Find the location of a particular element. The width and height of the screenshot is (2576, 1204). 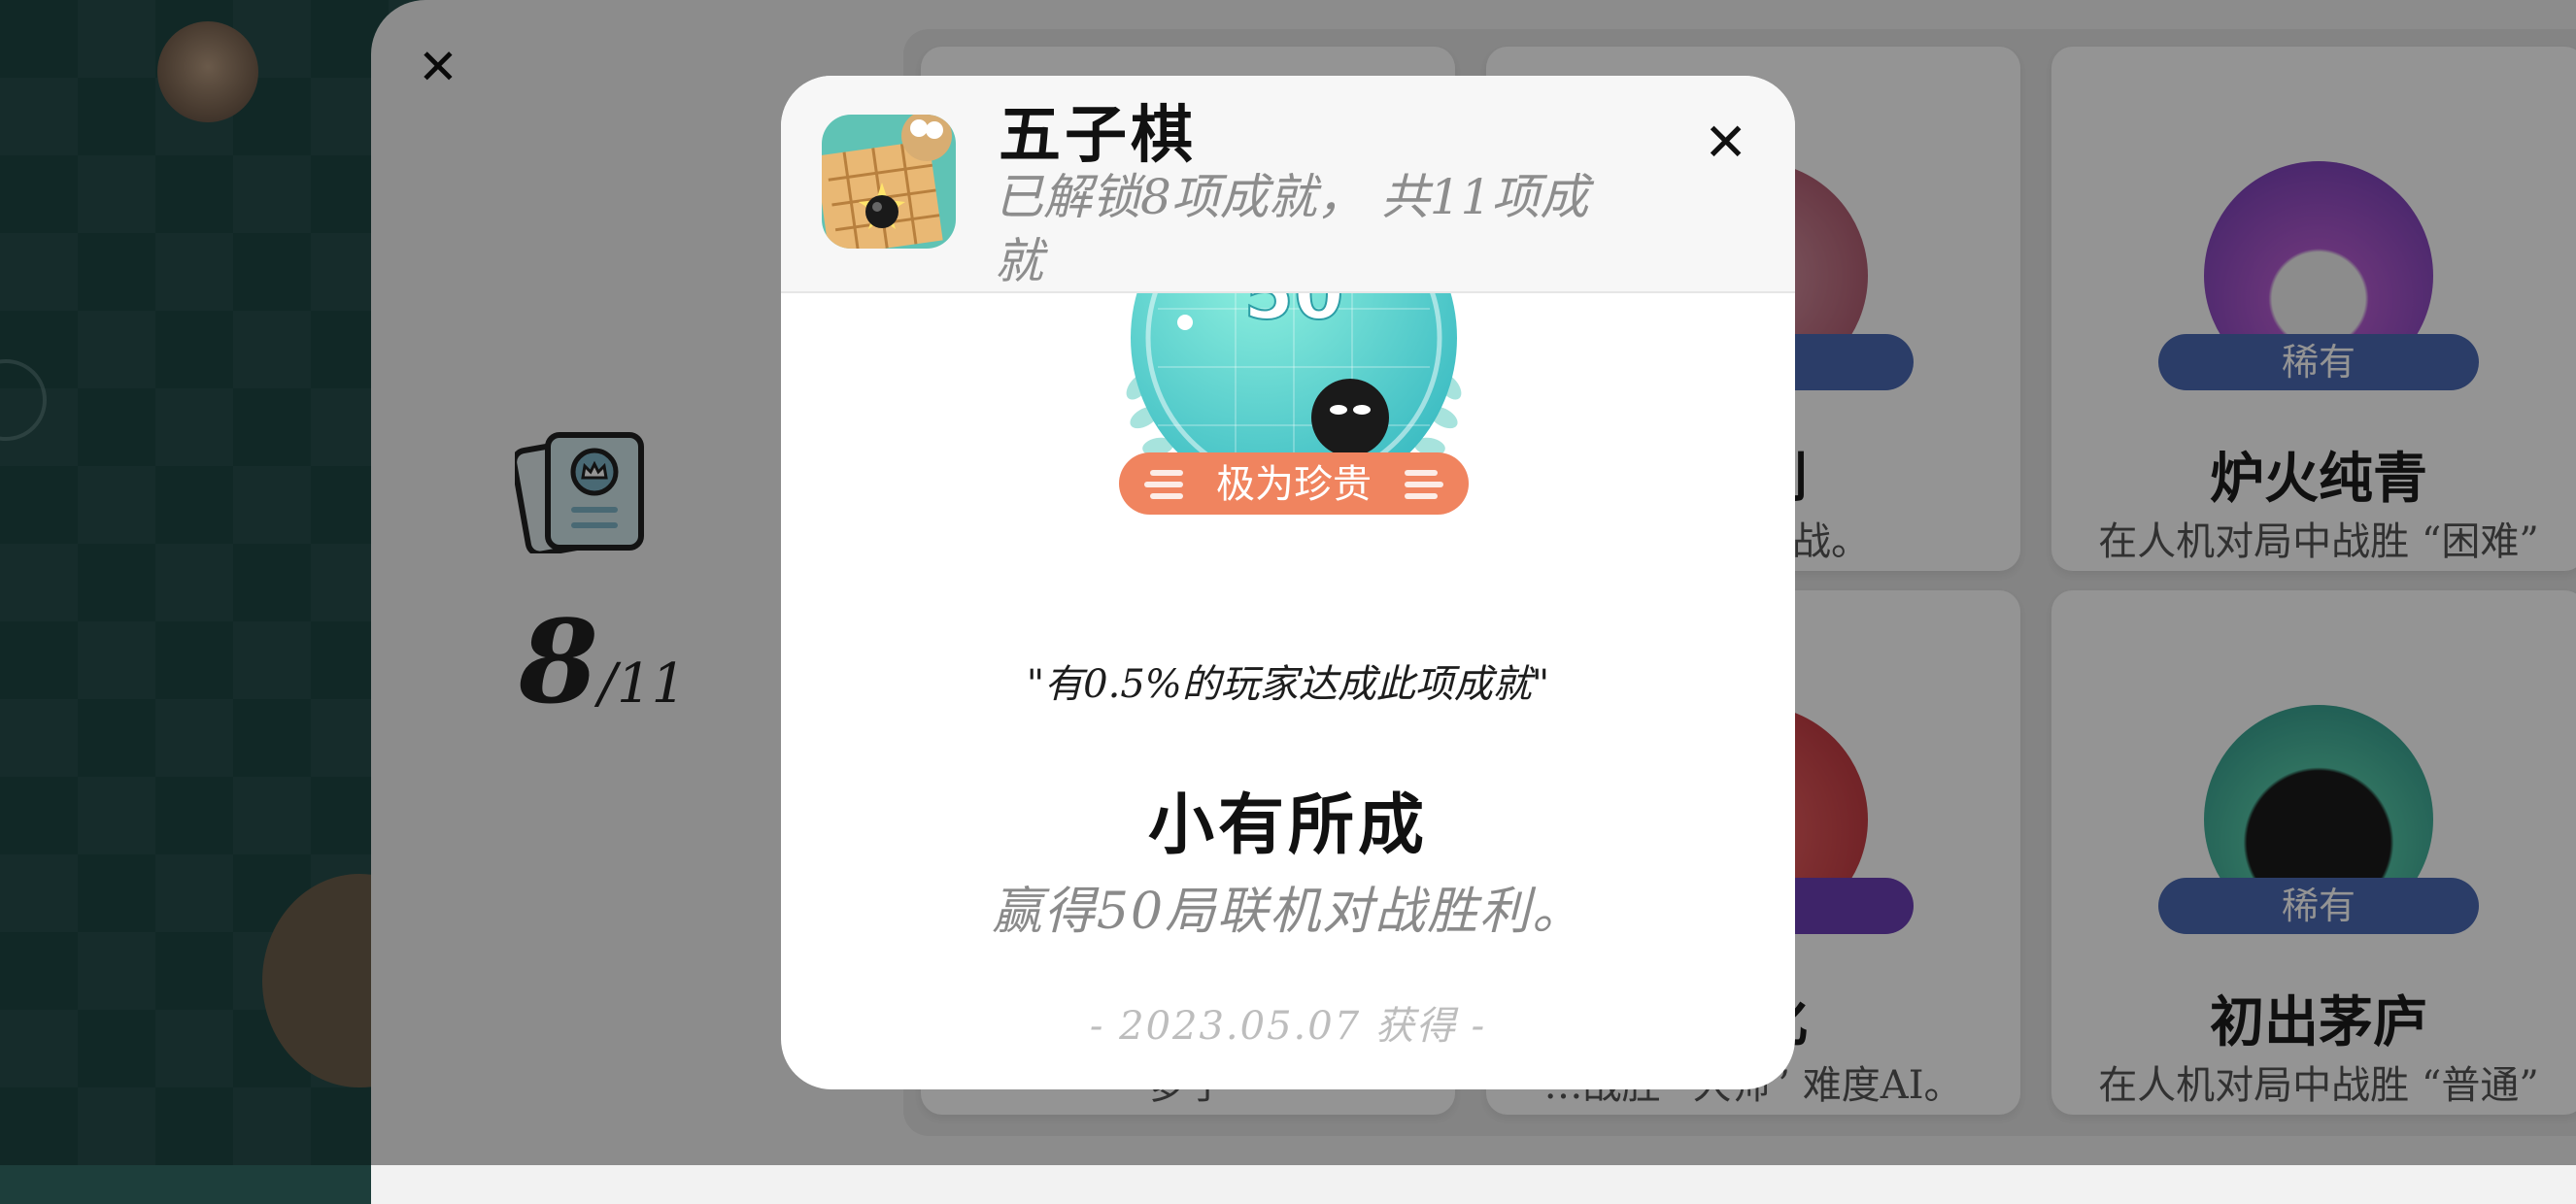

gomoku-game-icon is located at coordinates (889, 182).